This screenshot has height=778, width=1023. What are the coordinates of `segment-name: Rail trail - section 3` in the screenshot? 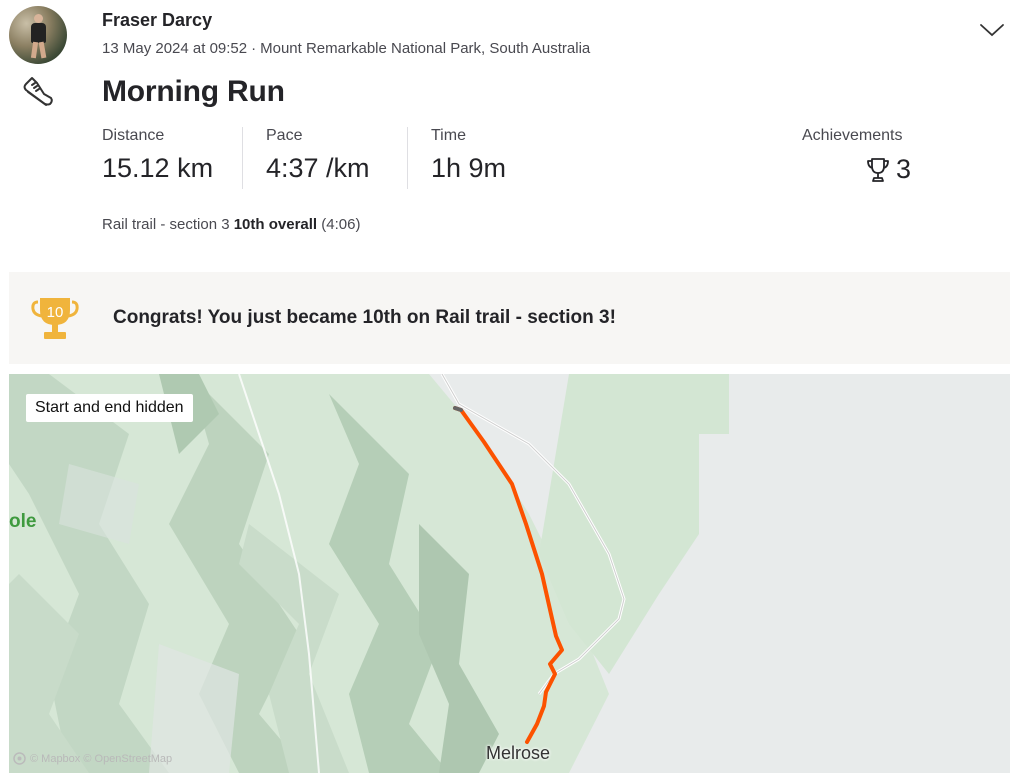 It's located at (166, 224).